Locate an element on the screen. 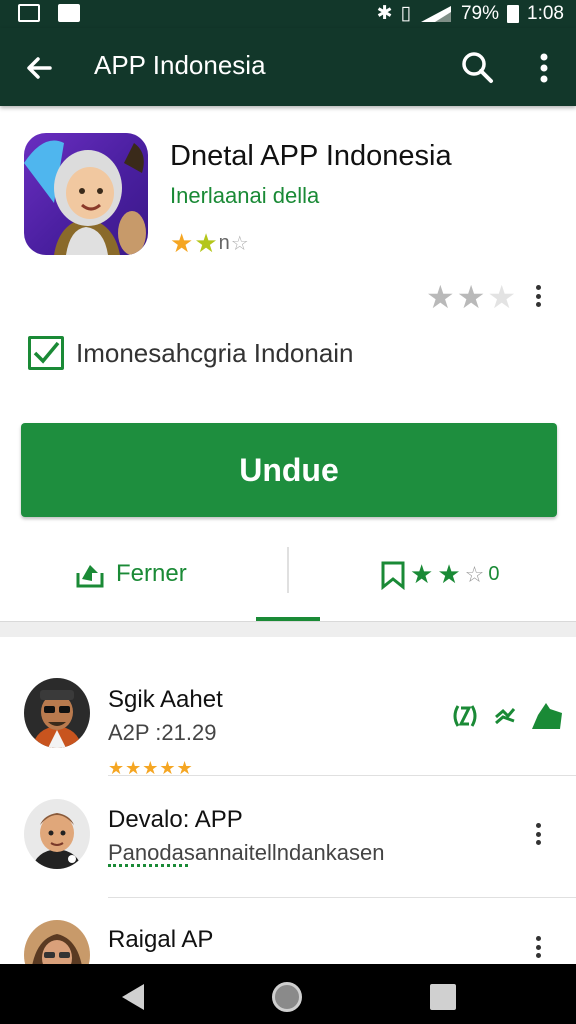  thumbs-up-icon is located at coordinates (547, 716).